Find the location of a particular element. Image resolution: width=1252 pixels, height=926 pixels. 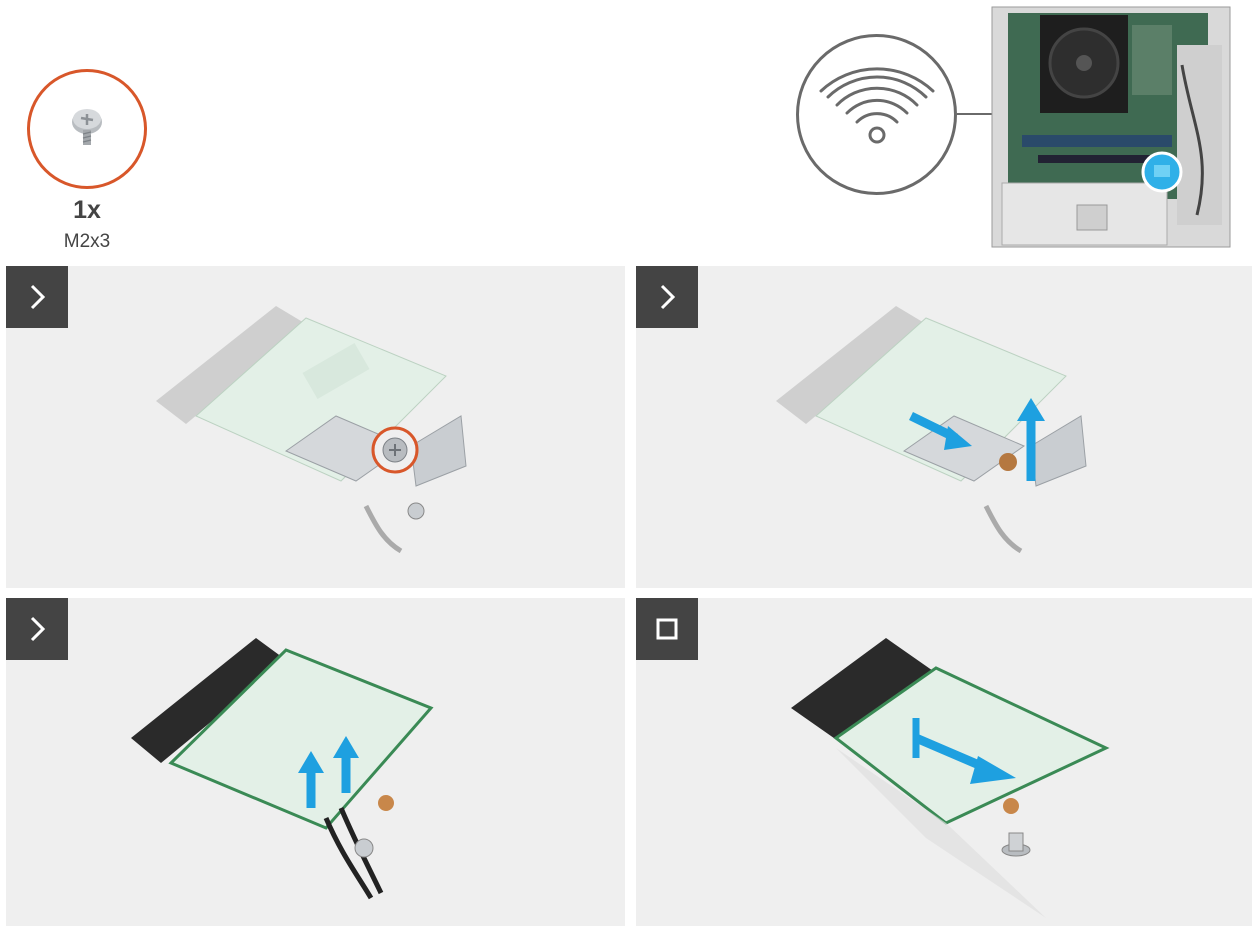

wireless-callout is located at coordinates (876, 114).